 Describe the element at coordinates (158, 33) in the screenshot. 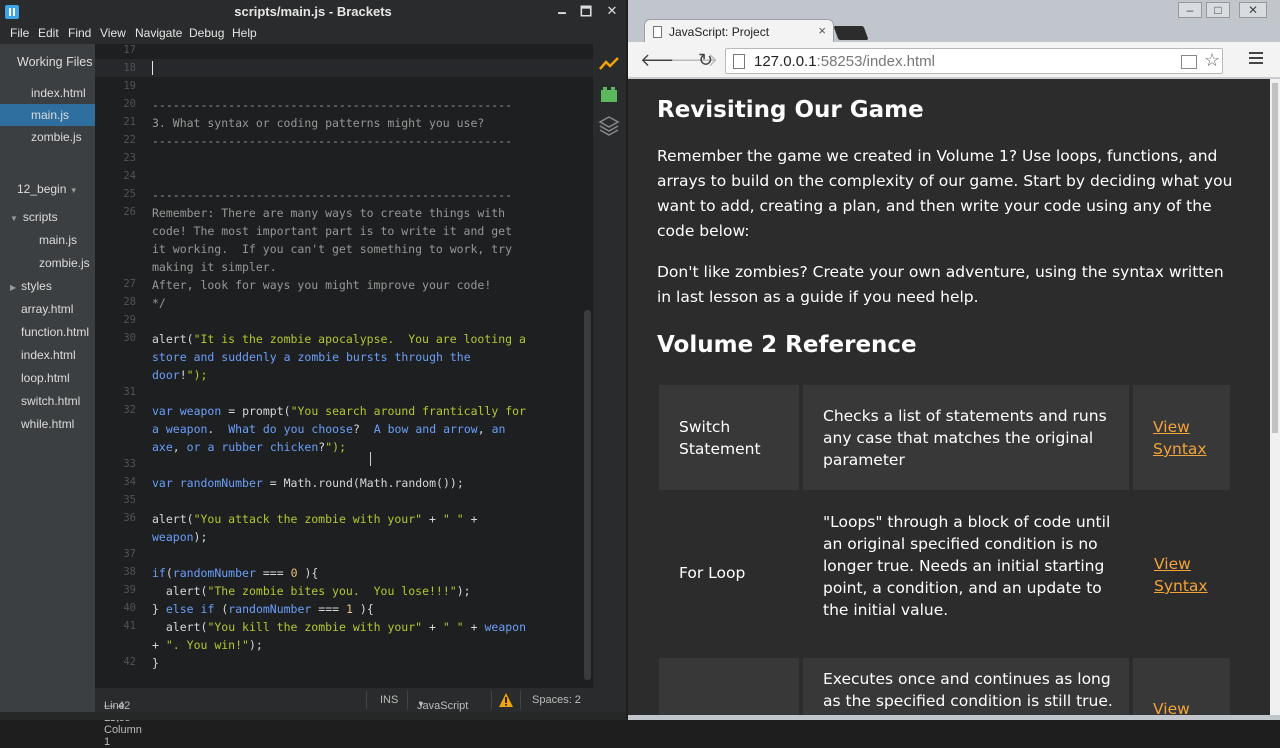

I see `menu-navigate: Navigate` at that location.